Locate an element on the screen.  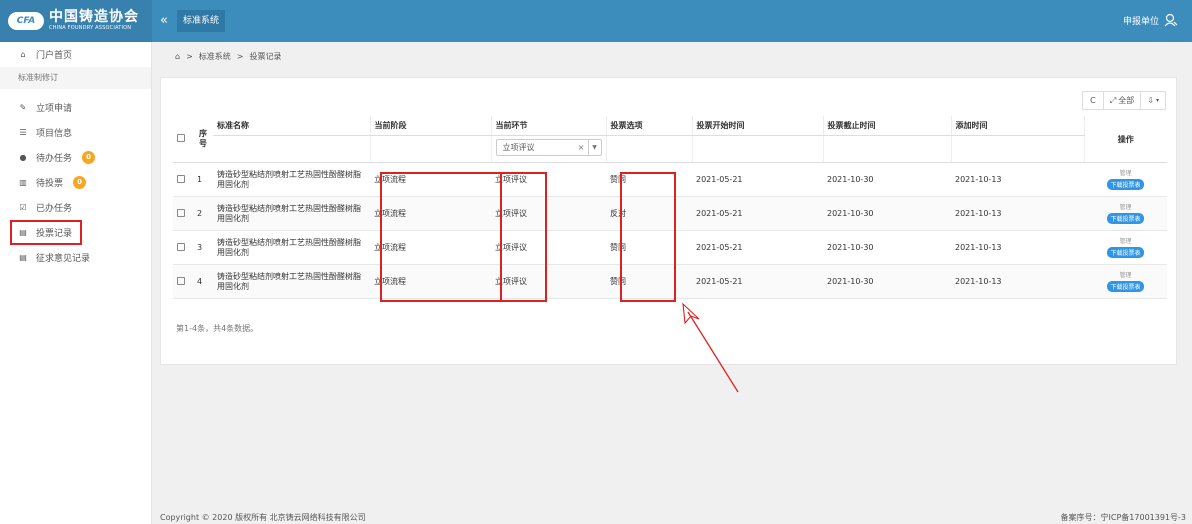
sidebar-collapse-button: « is located at coordinates (164, 20).